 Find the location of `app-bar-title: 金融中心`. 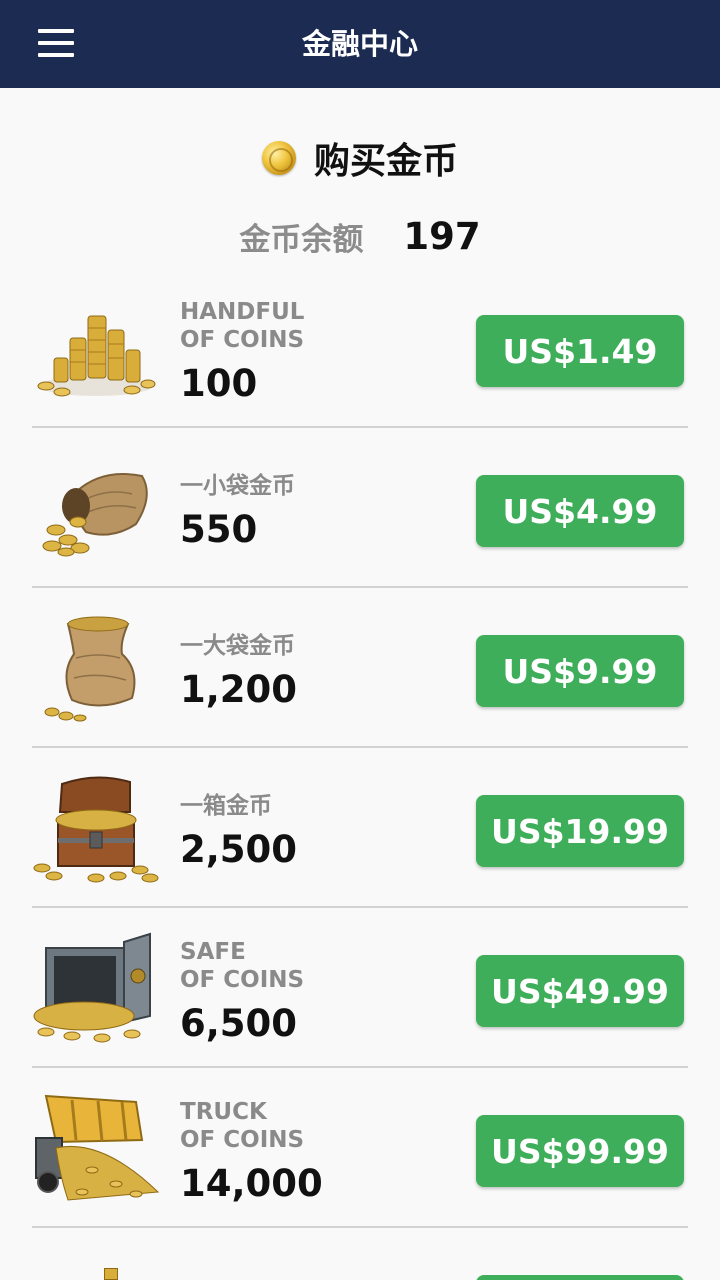

app-bar-title: 金融中心 is located at coordinates (359, 44).